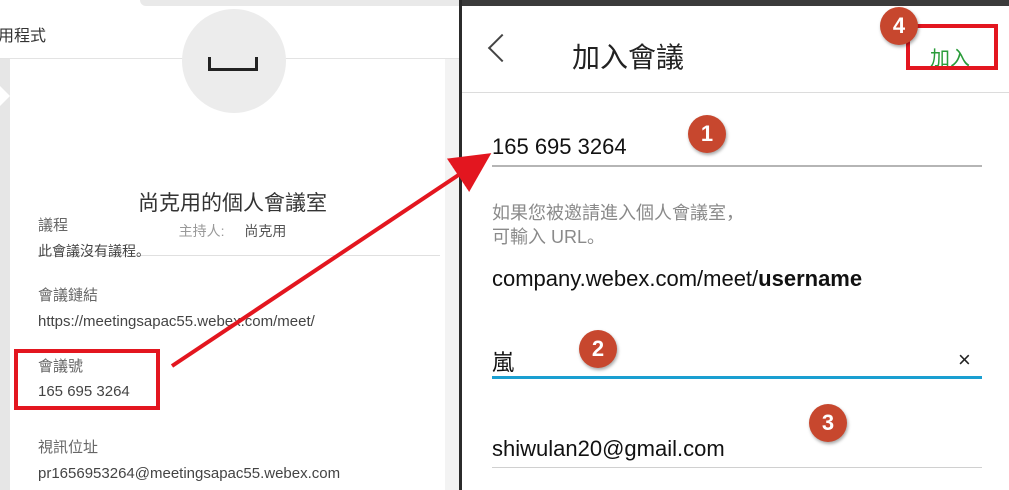 Image resolution: width=1009 pixels, height=490 pixels. Describe the element at coordinates (952, 47) in the screenshot. I see `highlight-box-join` at that location.